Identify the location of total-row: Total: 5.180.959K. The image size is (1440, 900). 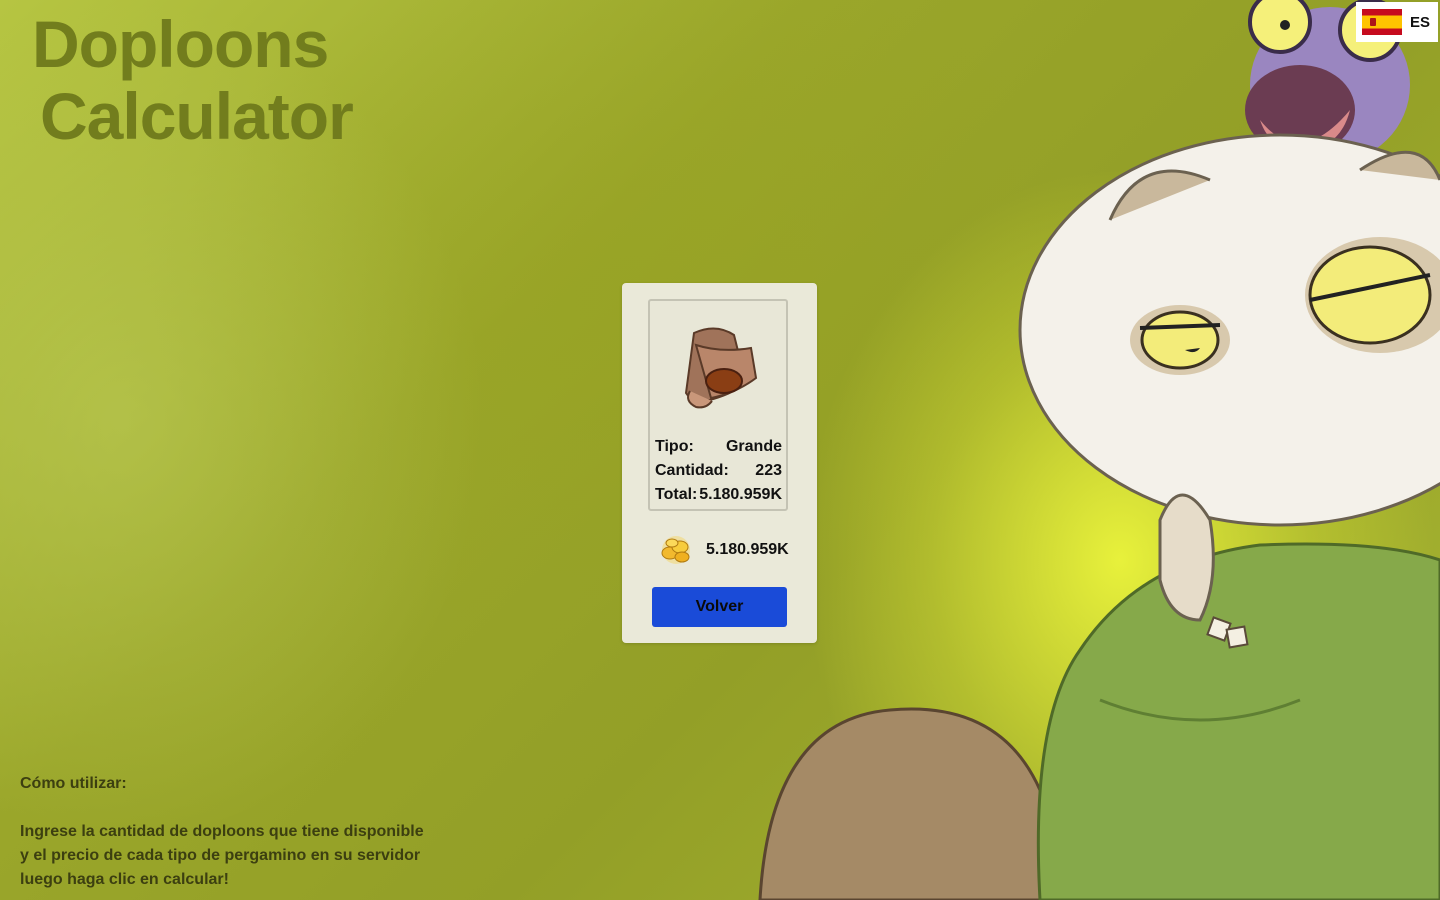
(718, 495).